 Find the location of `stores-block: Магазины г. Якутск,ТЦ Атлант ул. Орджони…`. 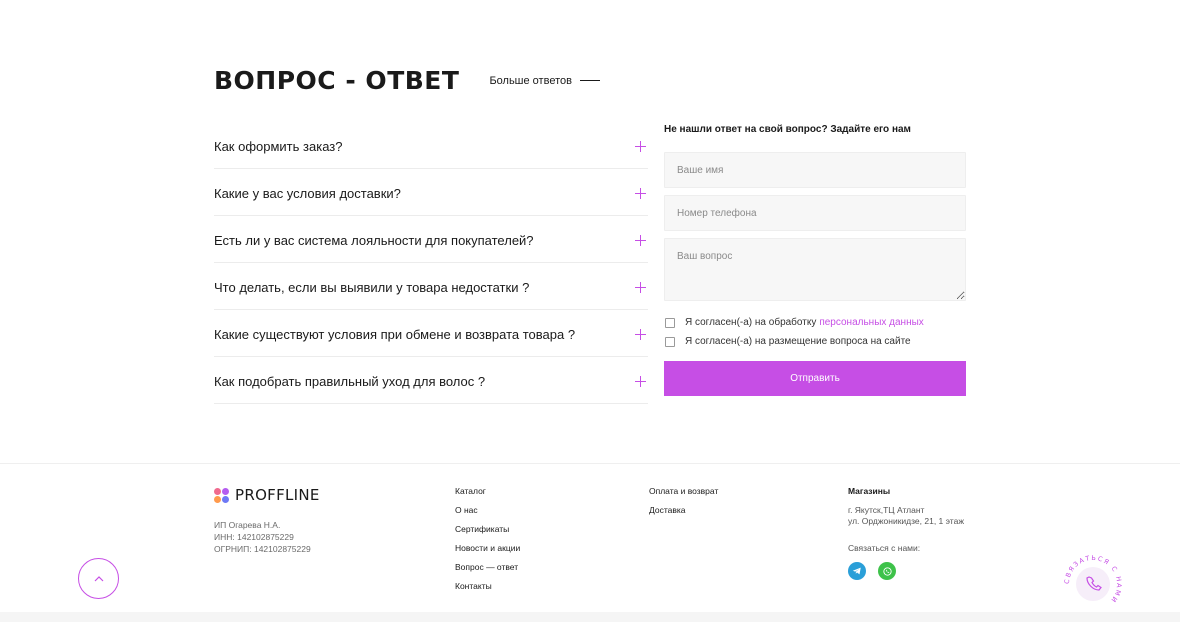

stores-block: Магазины г. Якутск,ТЦ Атлант ул. Орджони… is located at coordinates (906, 532).